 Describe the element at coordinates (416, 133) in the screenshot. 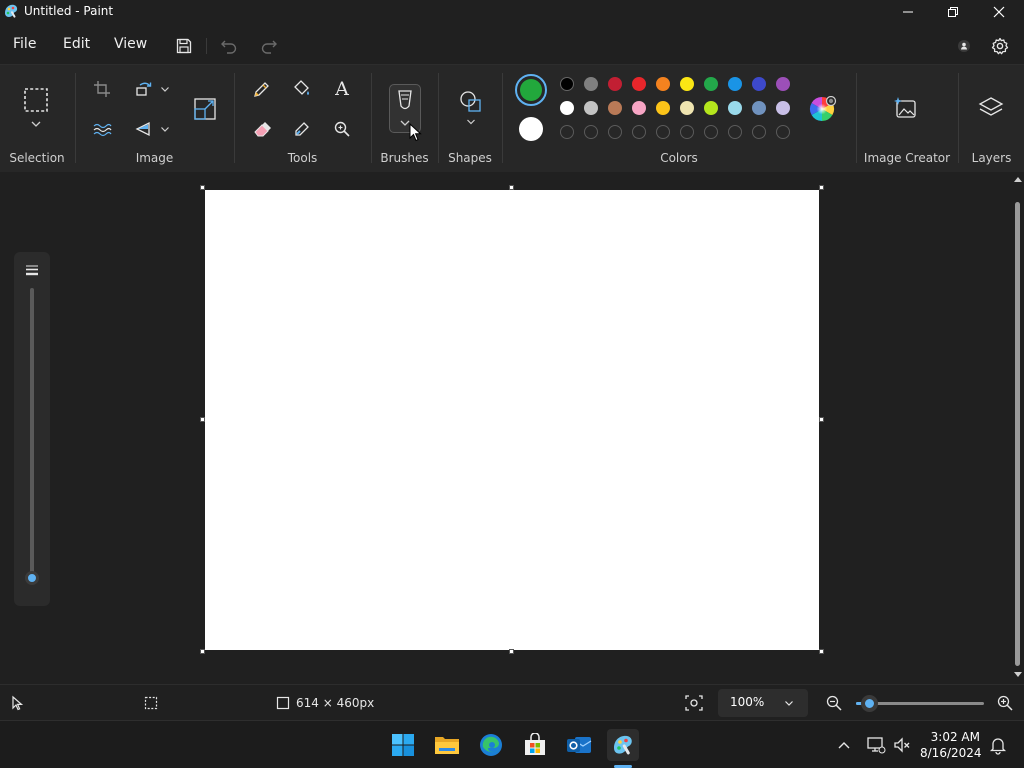

I see `mouse-cursor` at that location.